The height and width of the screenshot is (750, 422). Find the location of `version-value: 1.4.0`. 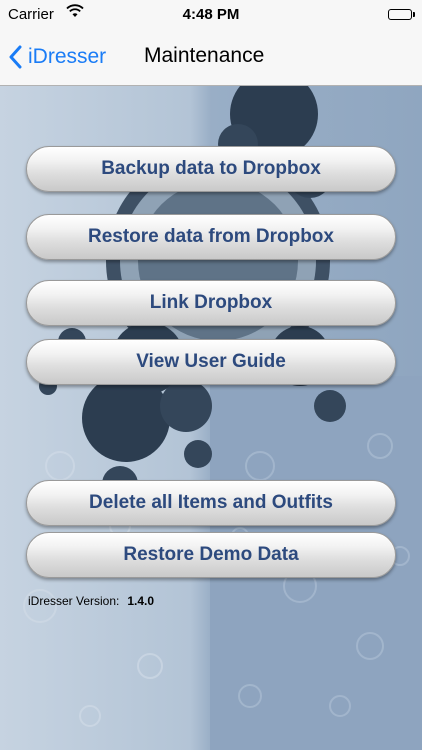

version-value: 1.4.0 is located at coordinates (141, 601).